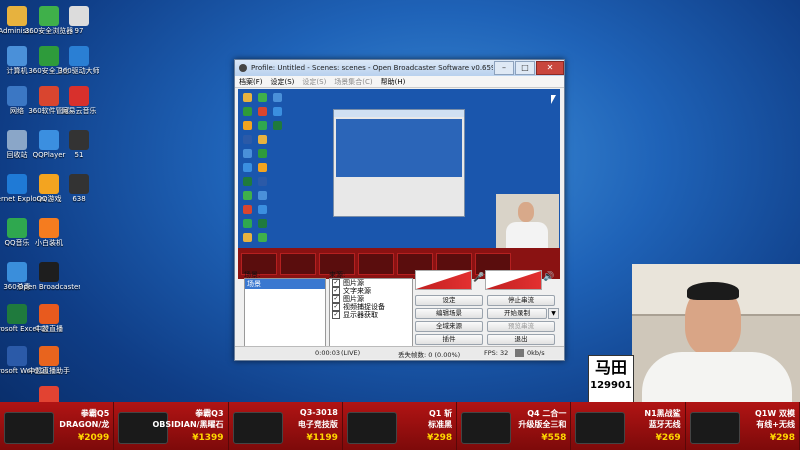 This screenshot has width=800, height=450. Describe the element at coordinates (79, 71) in the screenshot. I see `desktop-icon-label: 360驱动大师` at that location.